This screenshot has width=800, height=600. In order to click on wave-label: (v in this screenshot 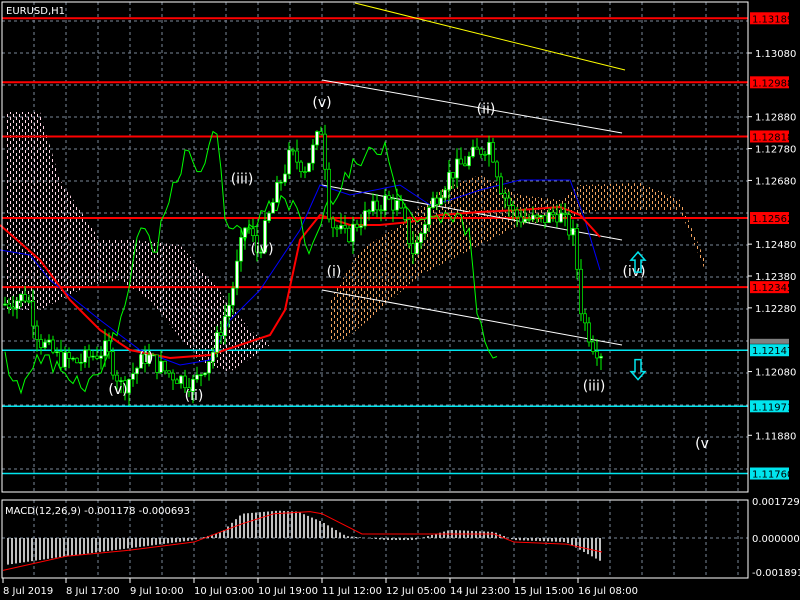, I will do `click(702, 444)`.